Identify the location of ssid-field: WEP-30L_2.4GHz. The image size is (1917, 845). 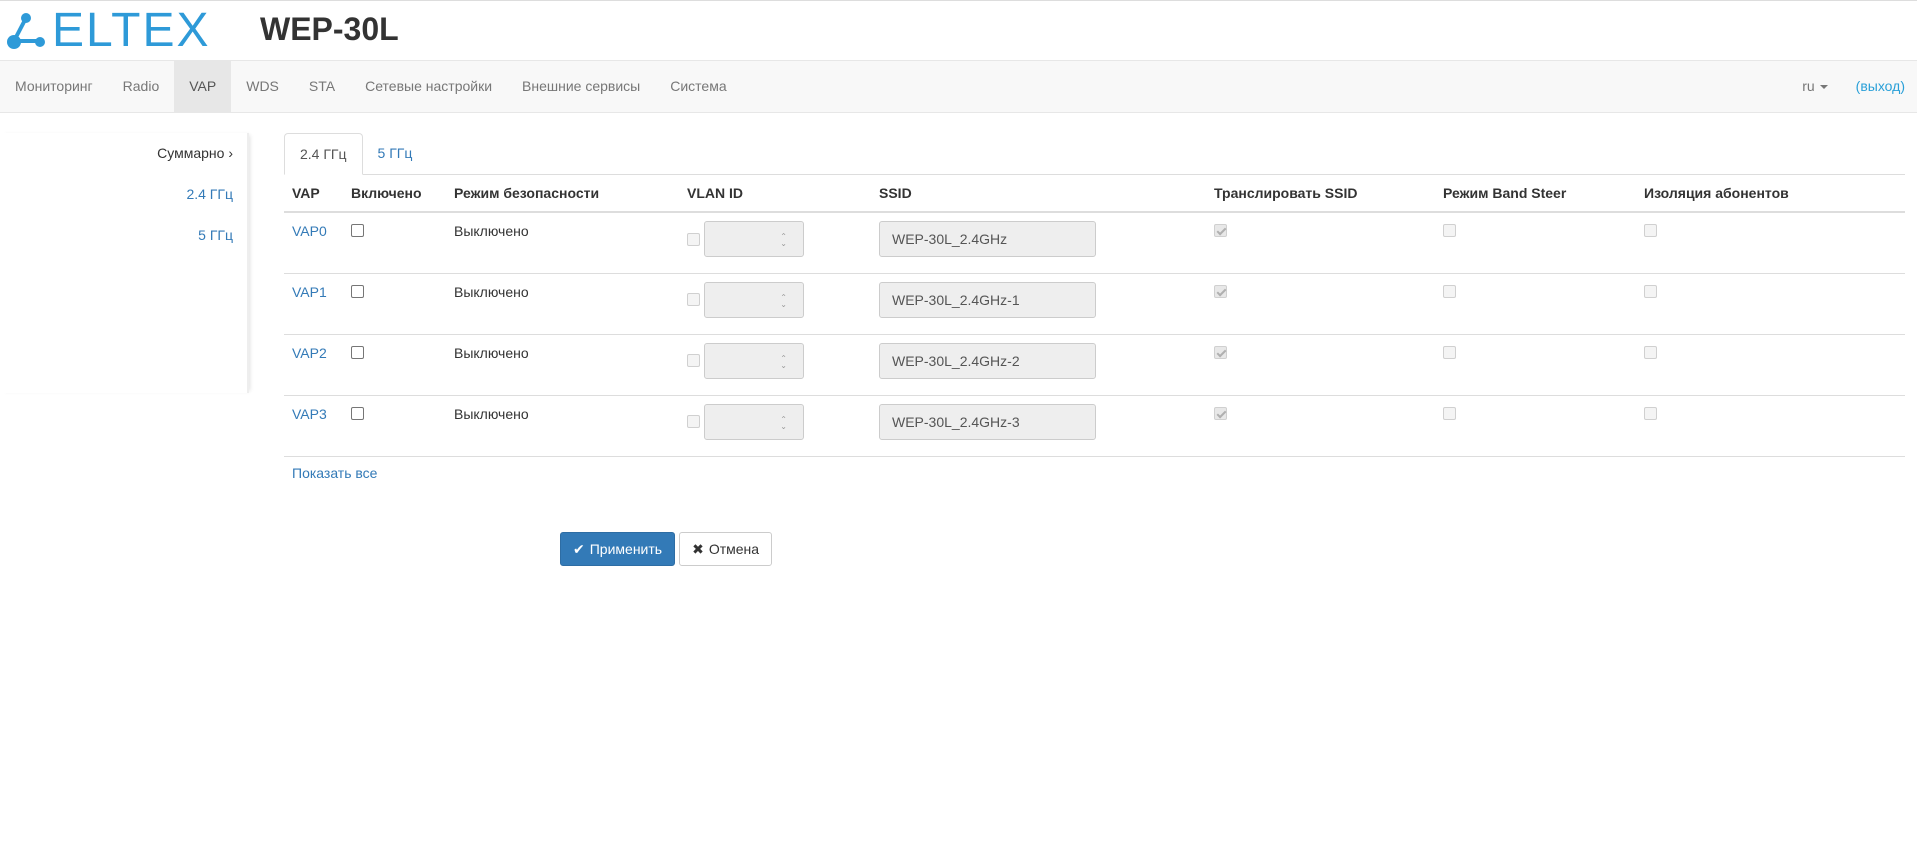
(987, 239).